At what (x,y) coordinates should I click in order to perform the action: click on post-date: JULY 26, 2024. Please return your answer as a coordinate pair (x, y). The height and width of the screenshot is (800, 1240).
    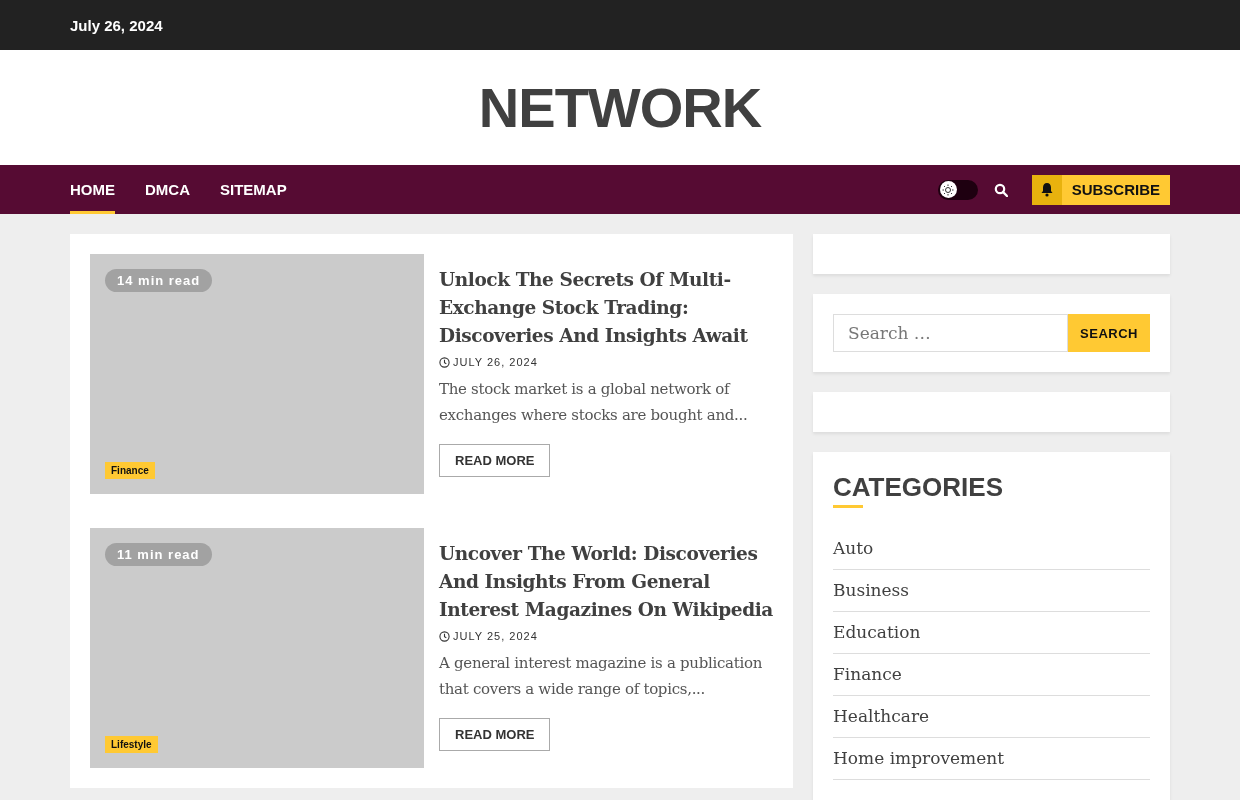
    Looking at the image, I should click on (495, 362).